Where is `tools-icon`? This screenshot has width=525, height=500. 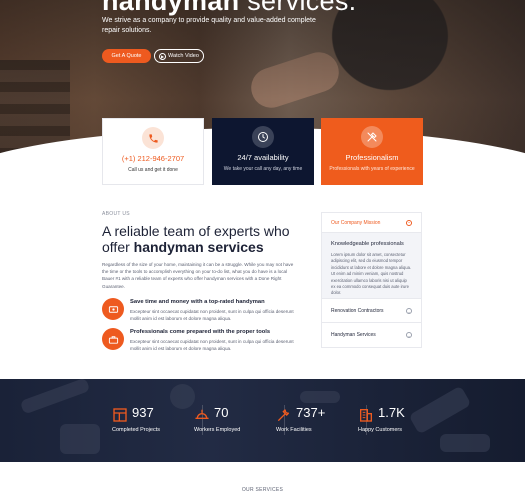 tools-icon is located at coordinates (372, 137).